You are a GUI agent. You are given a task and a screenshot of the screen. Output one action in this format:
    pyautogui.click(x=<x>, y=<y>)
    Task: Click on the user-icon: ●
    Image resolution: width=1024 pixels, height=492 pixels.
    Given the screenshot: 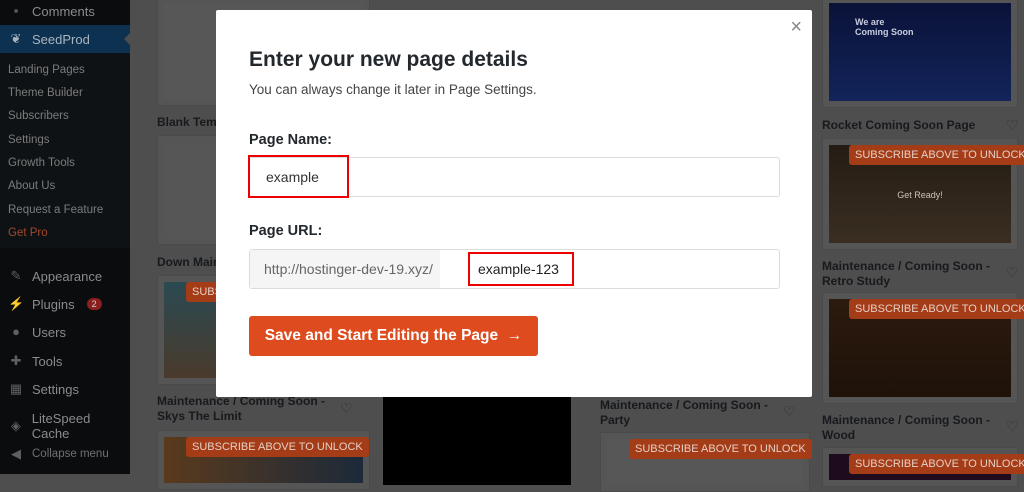 What is the action you would take?
    pyautogui.click(x=16, y=331)
    